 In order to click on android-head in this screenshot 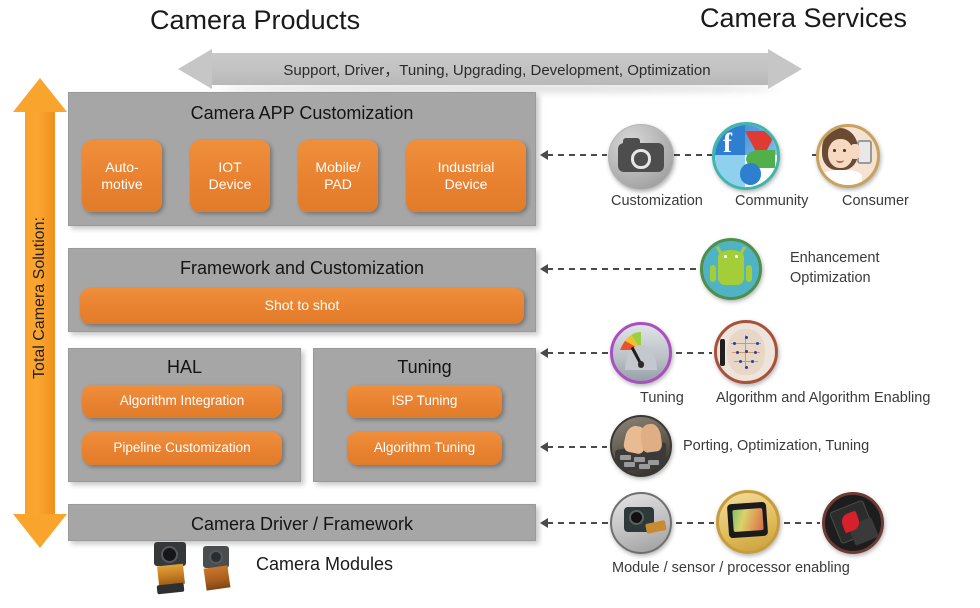, I will do `click(731, 257)`.